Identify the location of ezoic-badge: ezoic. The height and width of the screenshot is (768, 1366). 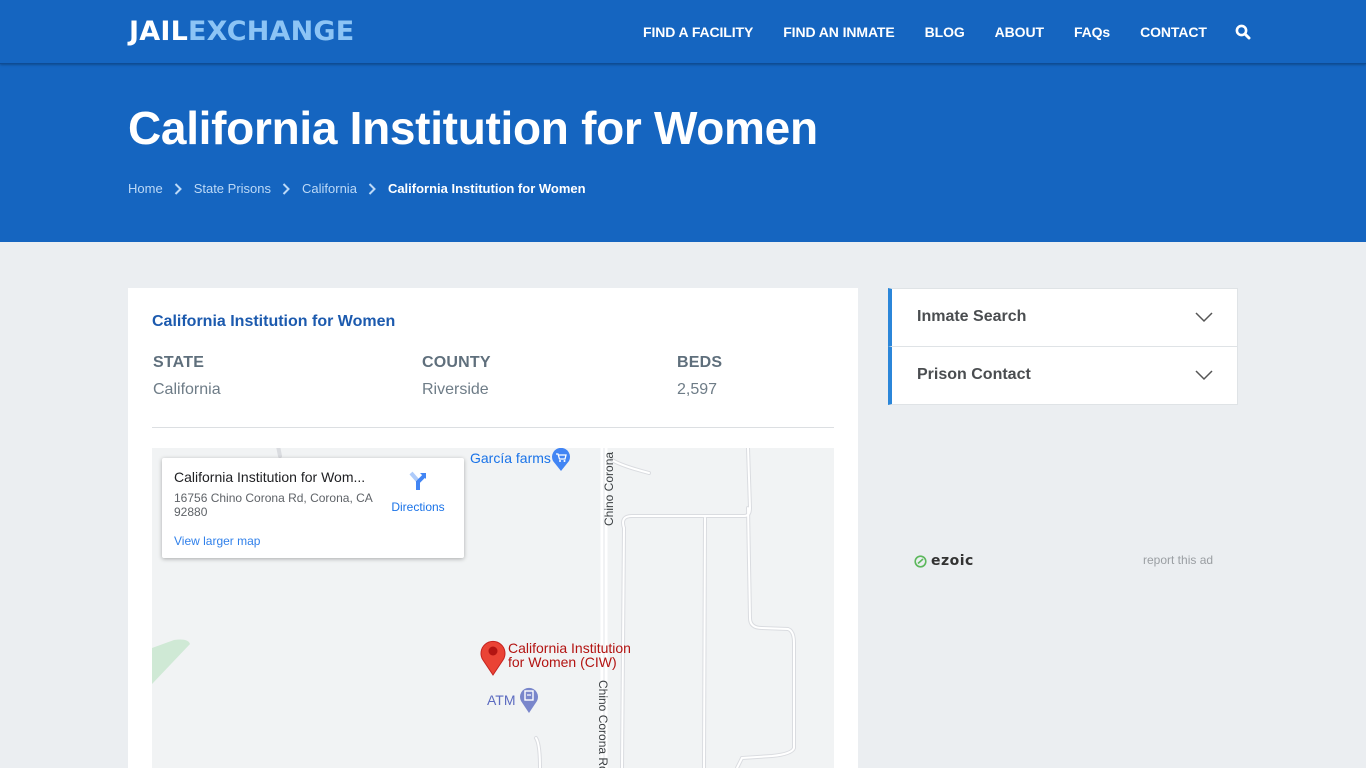
(944, 561).